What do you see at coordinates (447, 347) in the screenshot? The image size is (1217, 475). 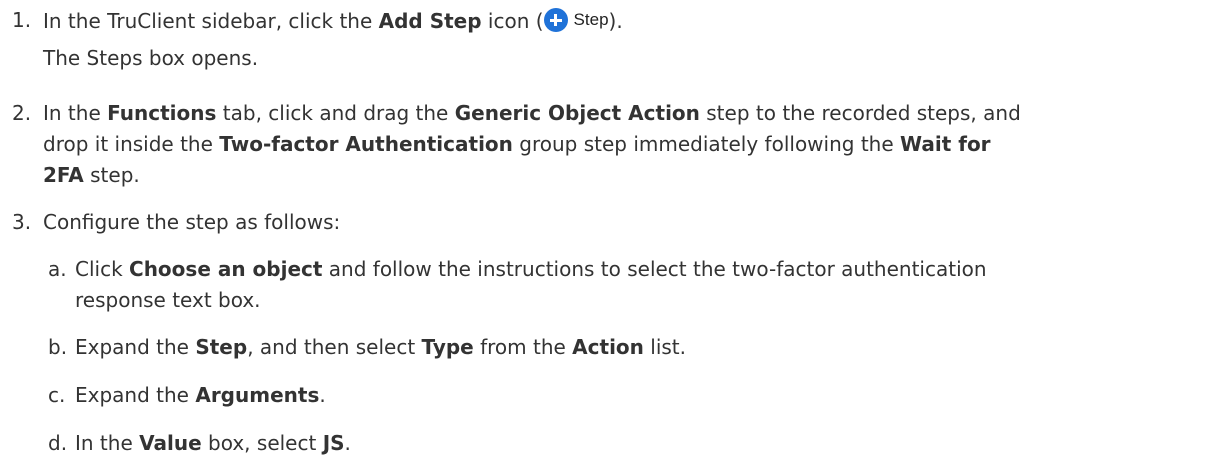 I see `ui-term: Type` at bounding box center [447, 347].